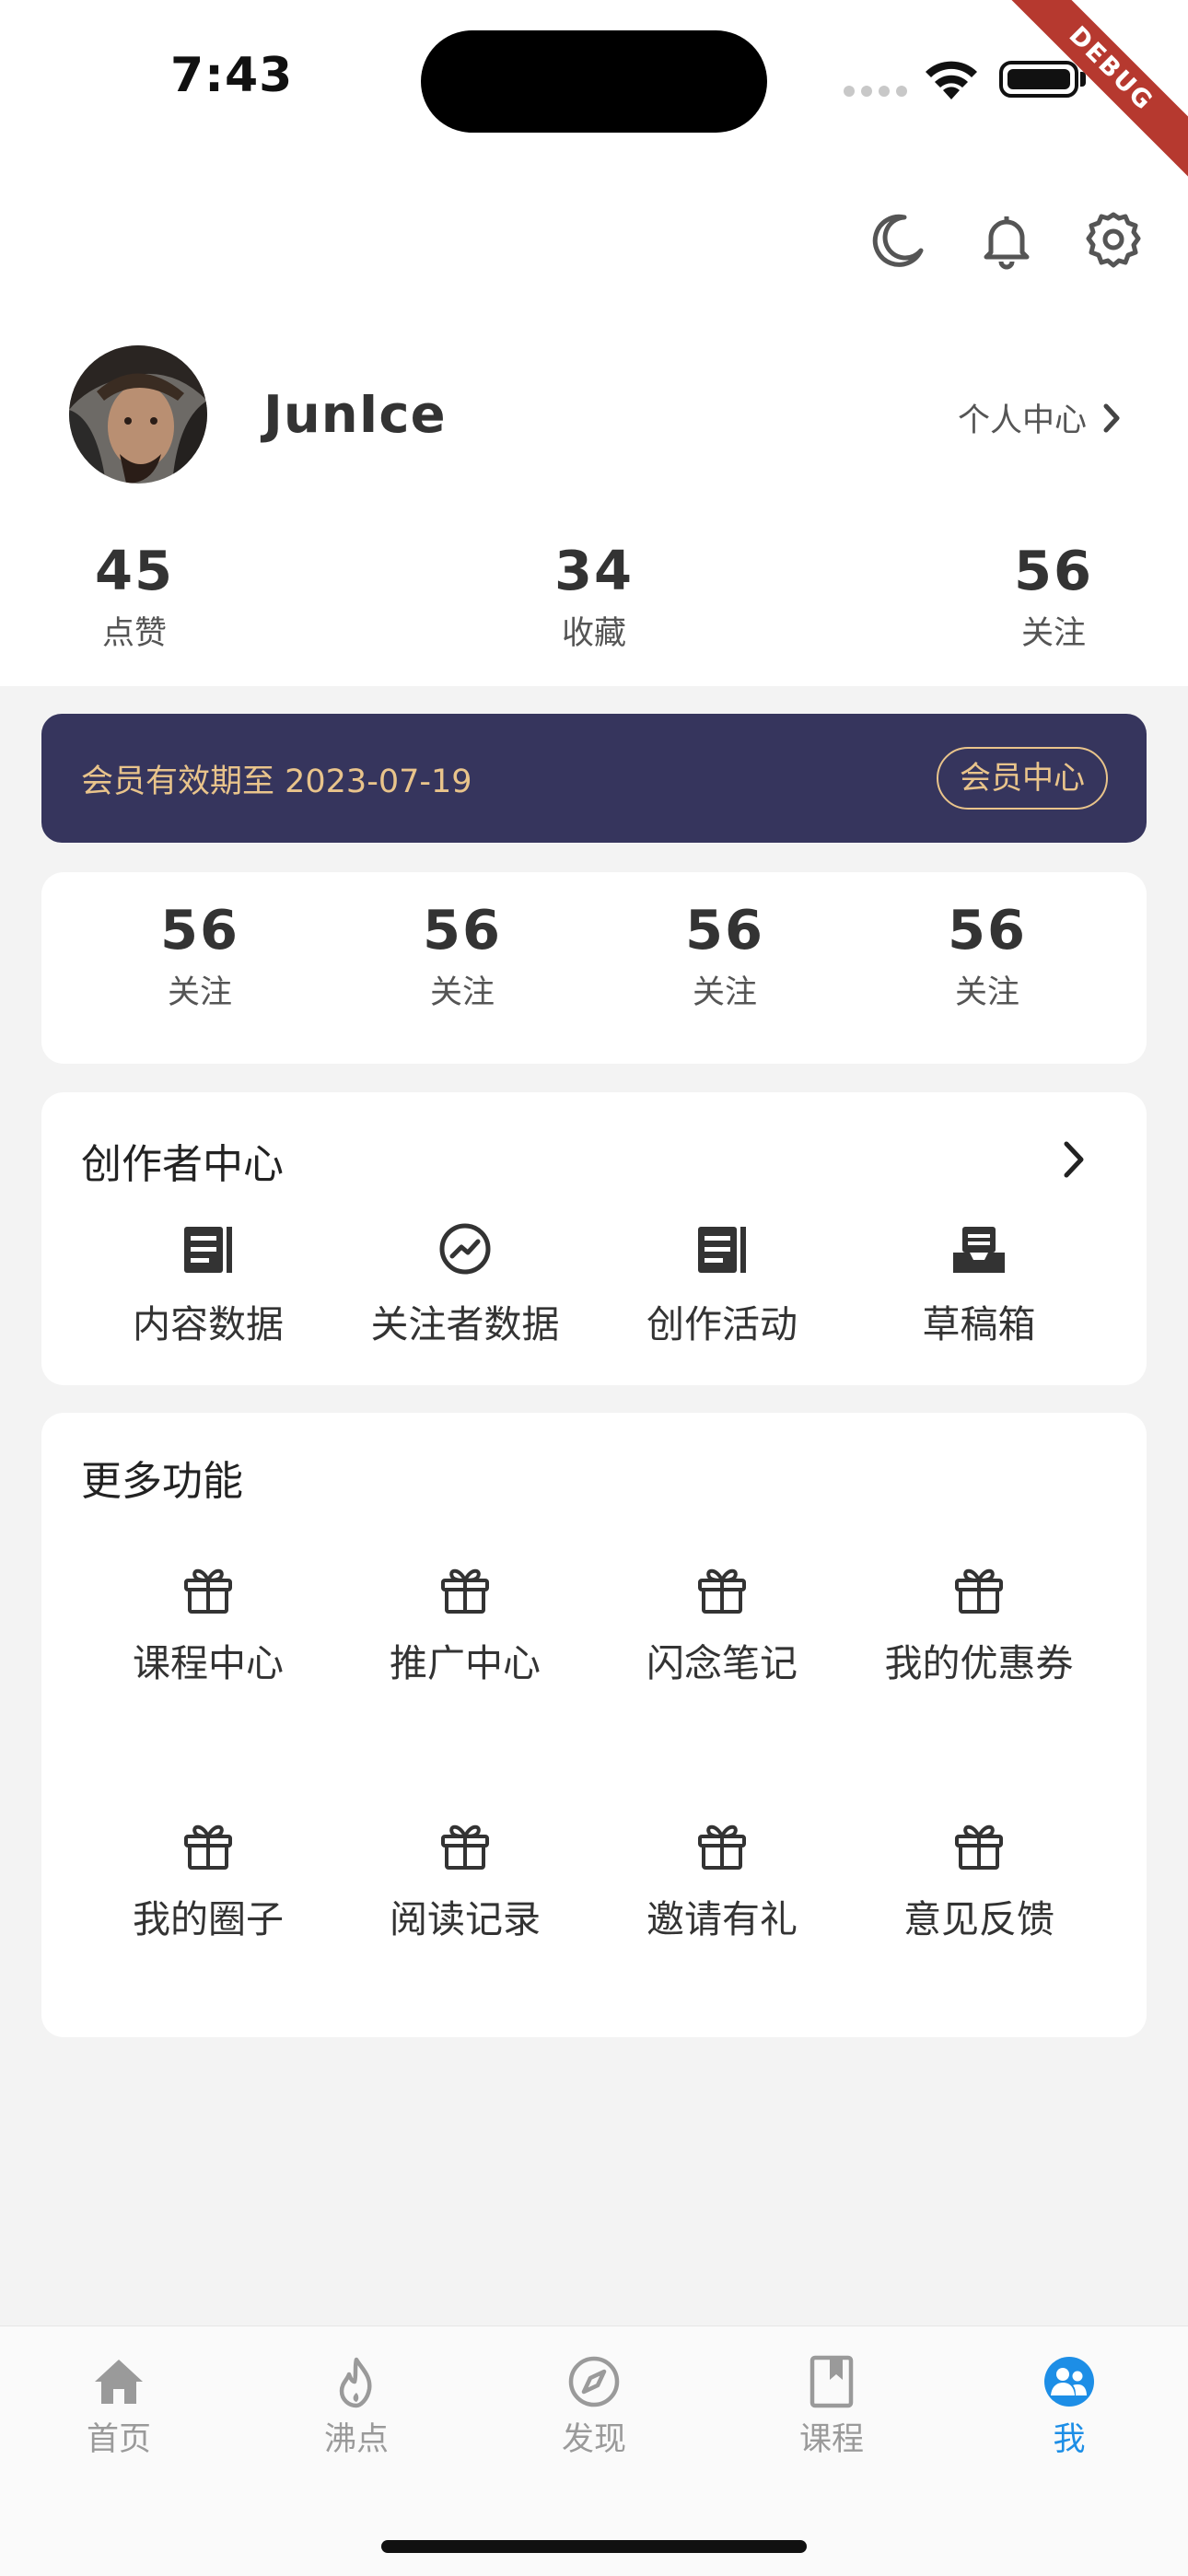 The height and width of the screenshot is (2576, 1188). I want to click on cellular-signal-icon, so click(875, 91).